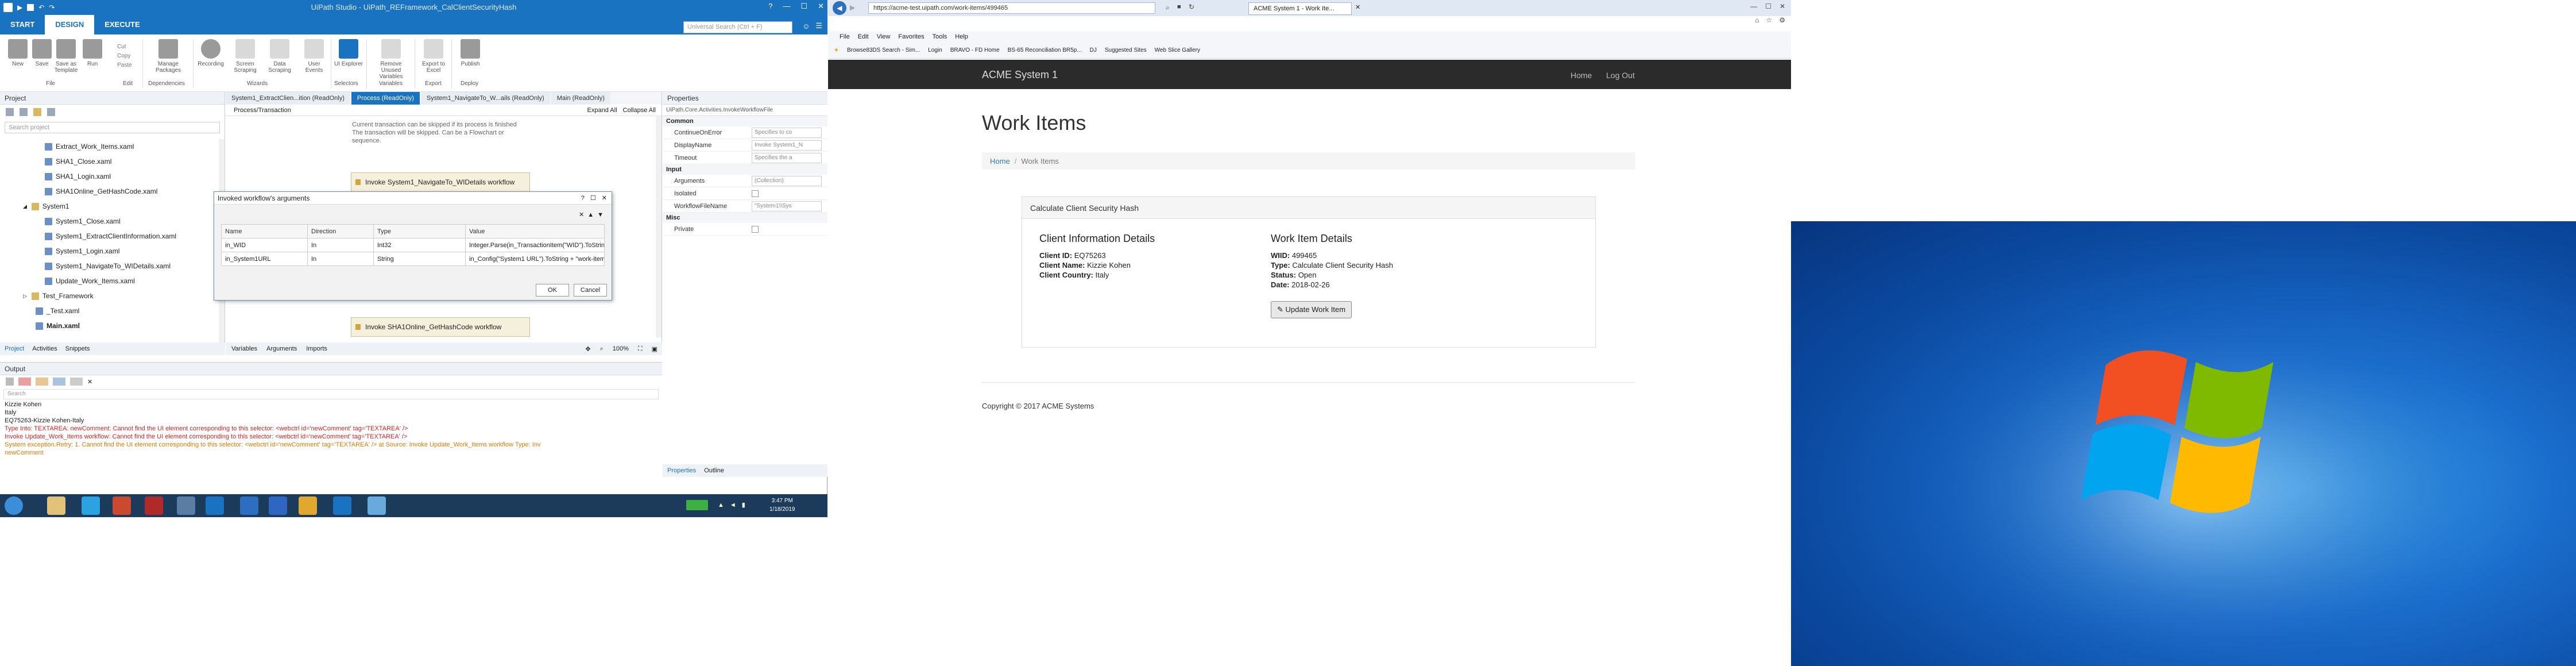 The height and width of the screenshot is (666, 2576). Describe the element at coordinates (14, 348) in the screenshot. I see `tab-project: Project` at that location.